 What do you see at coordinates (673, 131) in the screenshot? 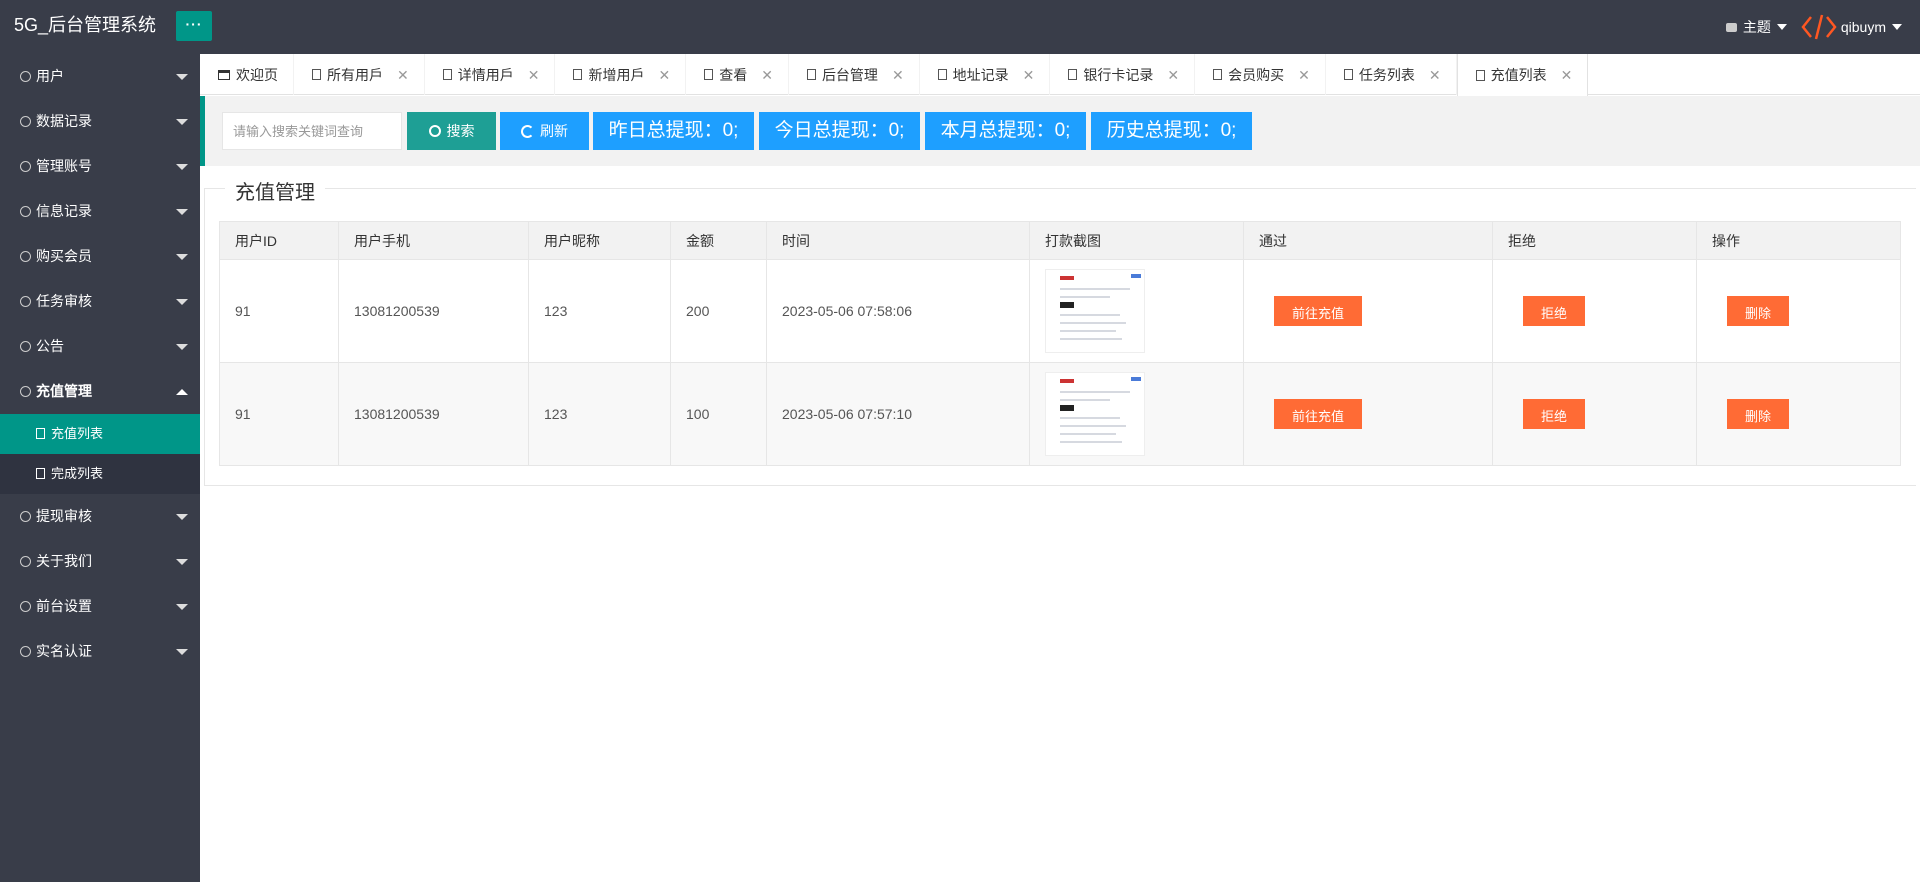
I see `stat-yesterday-withdraw: 昨日总提现：0;` at bounding box center [673, 131].